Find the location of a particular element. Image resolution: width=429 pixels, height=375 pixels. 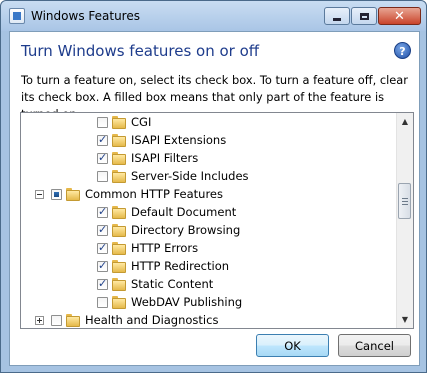

tree-item: Server-Side Includes is located at coordinates (173, 176).